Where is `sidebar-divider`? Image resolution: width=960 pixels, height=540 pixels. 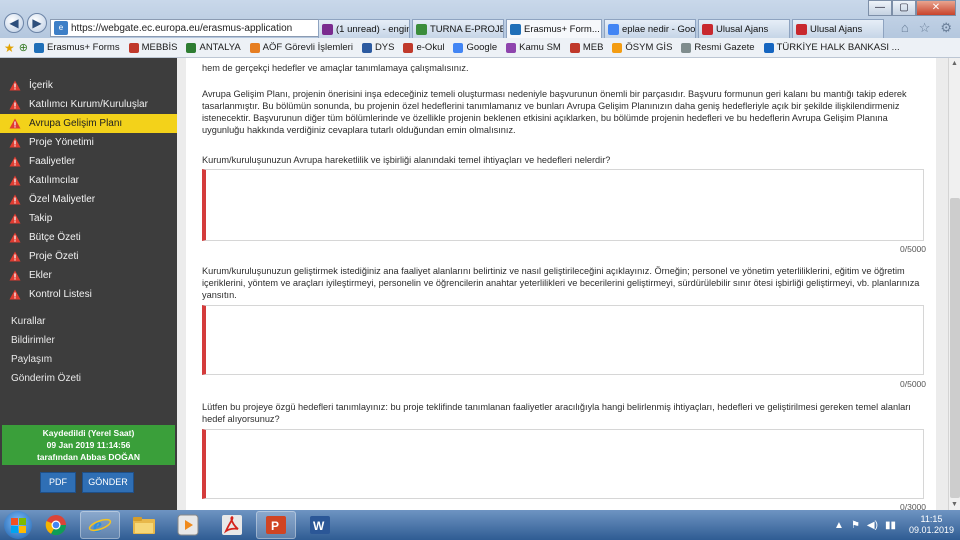 sidebar-divider is located at coordinates (88, 308).